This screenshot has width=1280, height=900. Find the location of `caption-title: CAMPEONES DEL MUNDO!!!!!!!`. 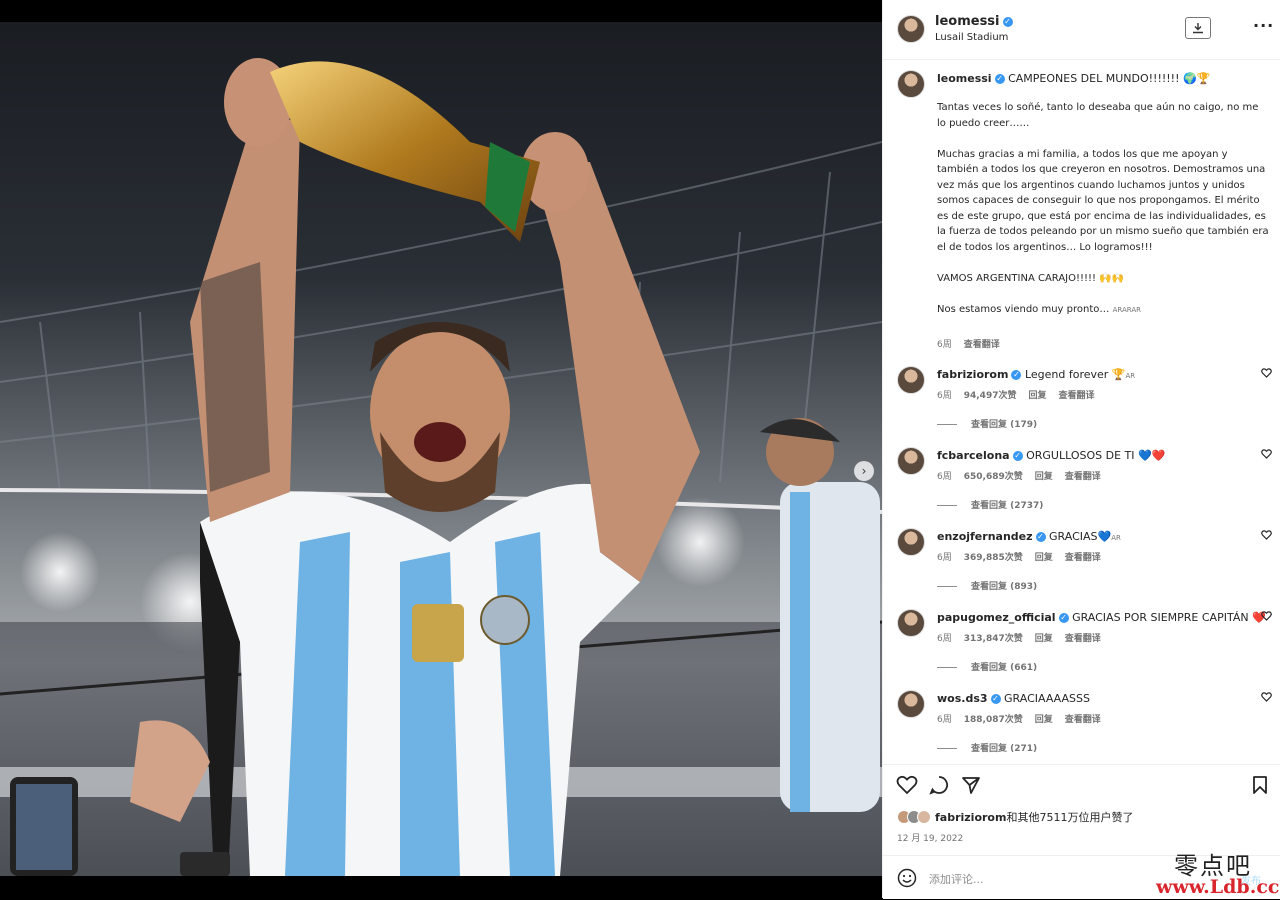

caption-title: CAMPEONES DEL MUNDO!!!!!!! is located at coordinates (1094, 78).